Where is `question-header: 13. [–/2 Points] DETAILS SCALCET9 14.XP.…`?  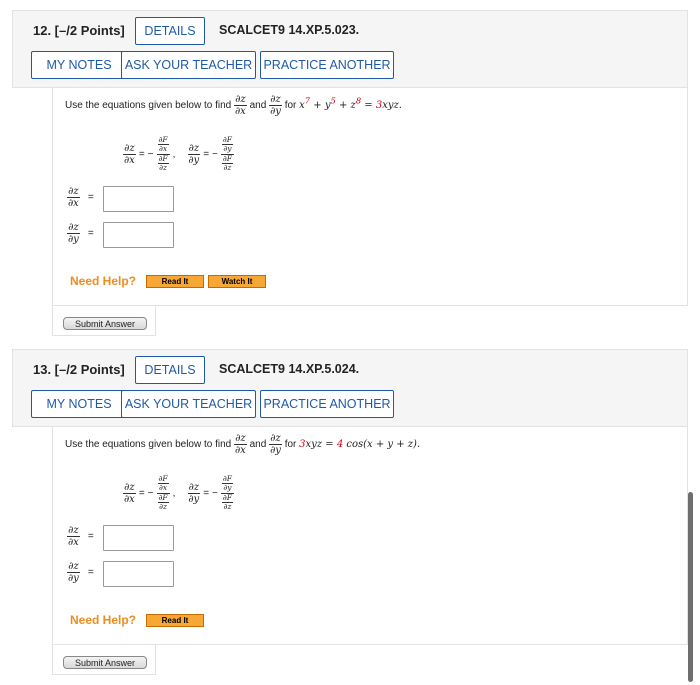 question-header: 13. [–/2 Points] DETAILS SCALCET9 14.XP.… is located at coordinates (350, 388).